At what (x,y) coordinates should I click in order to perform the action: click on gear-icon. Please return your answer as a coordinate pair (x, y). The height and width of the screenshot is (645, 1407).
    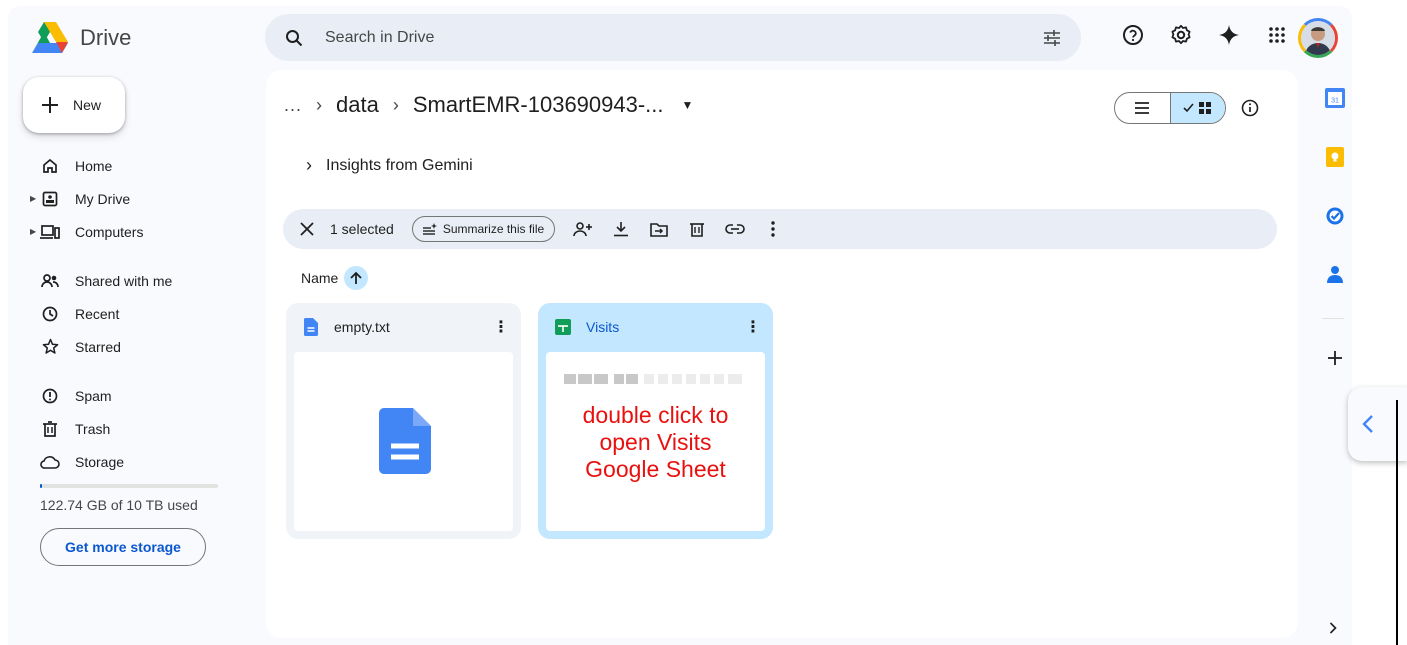
    Looking at the image, I should click on (1181, 35).